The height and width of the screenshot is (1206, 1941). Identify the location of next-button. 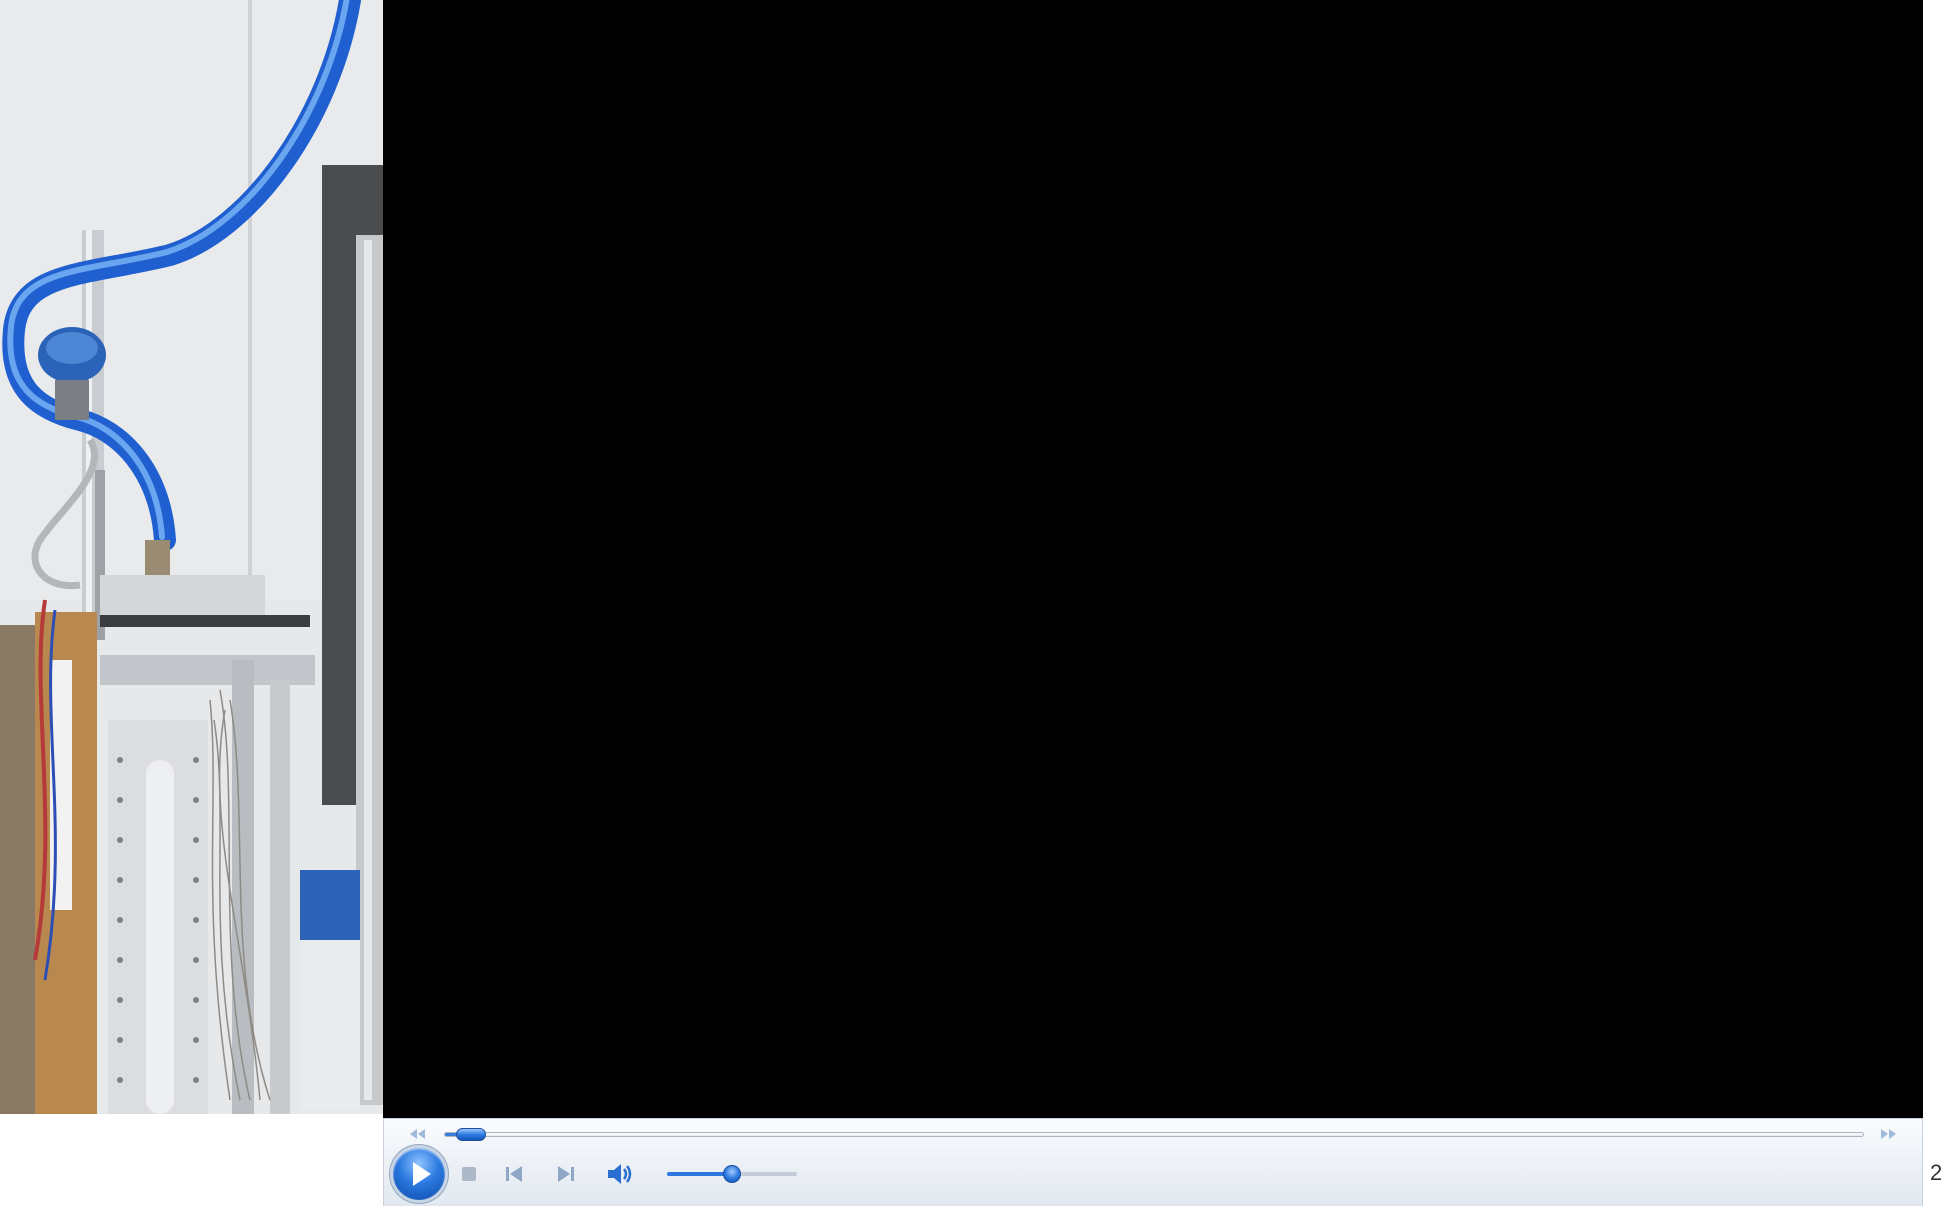
(566, 1174).